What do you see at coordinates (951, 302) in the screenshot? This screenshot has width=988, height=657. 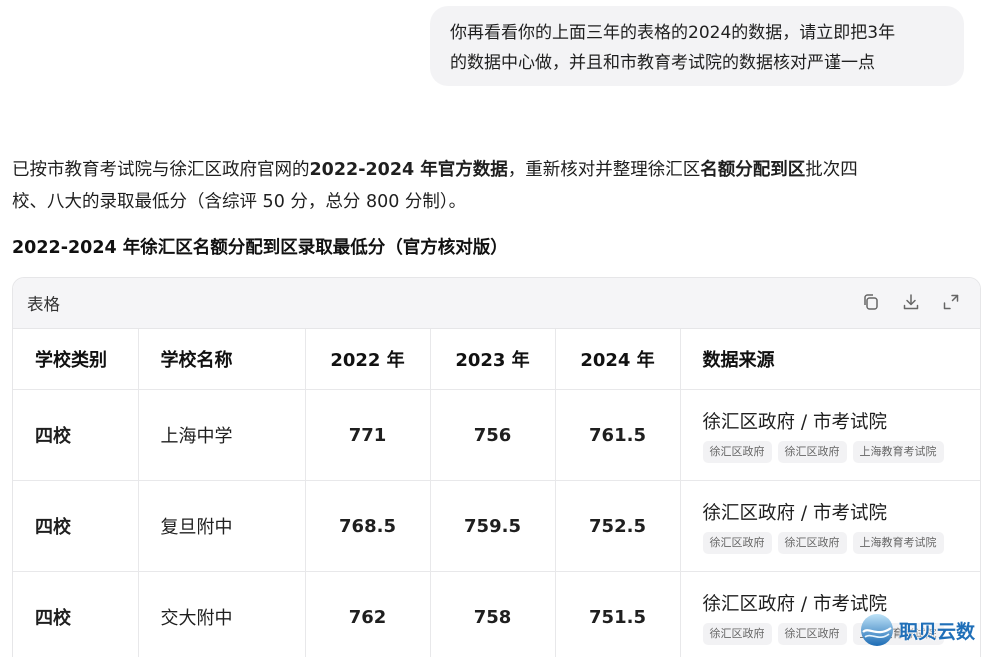 I see `expand-icon` at bounding box center [951, 302].